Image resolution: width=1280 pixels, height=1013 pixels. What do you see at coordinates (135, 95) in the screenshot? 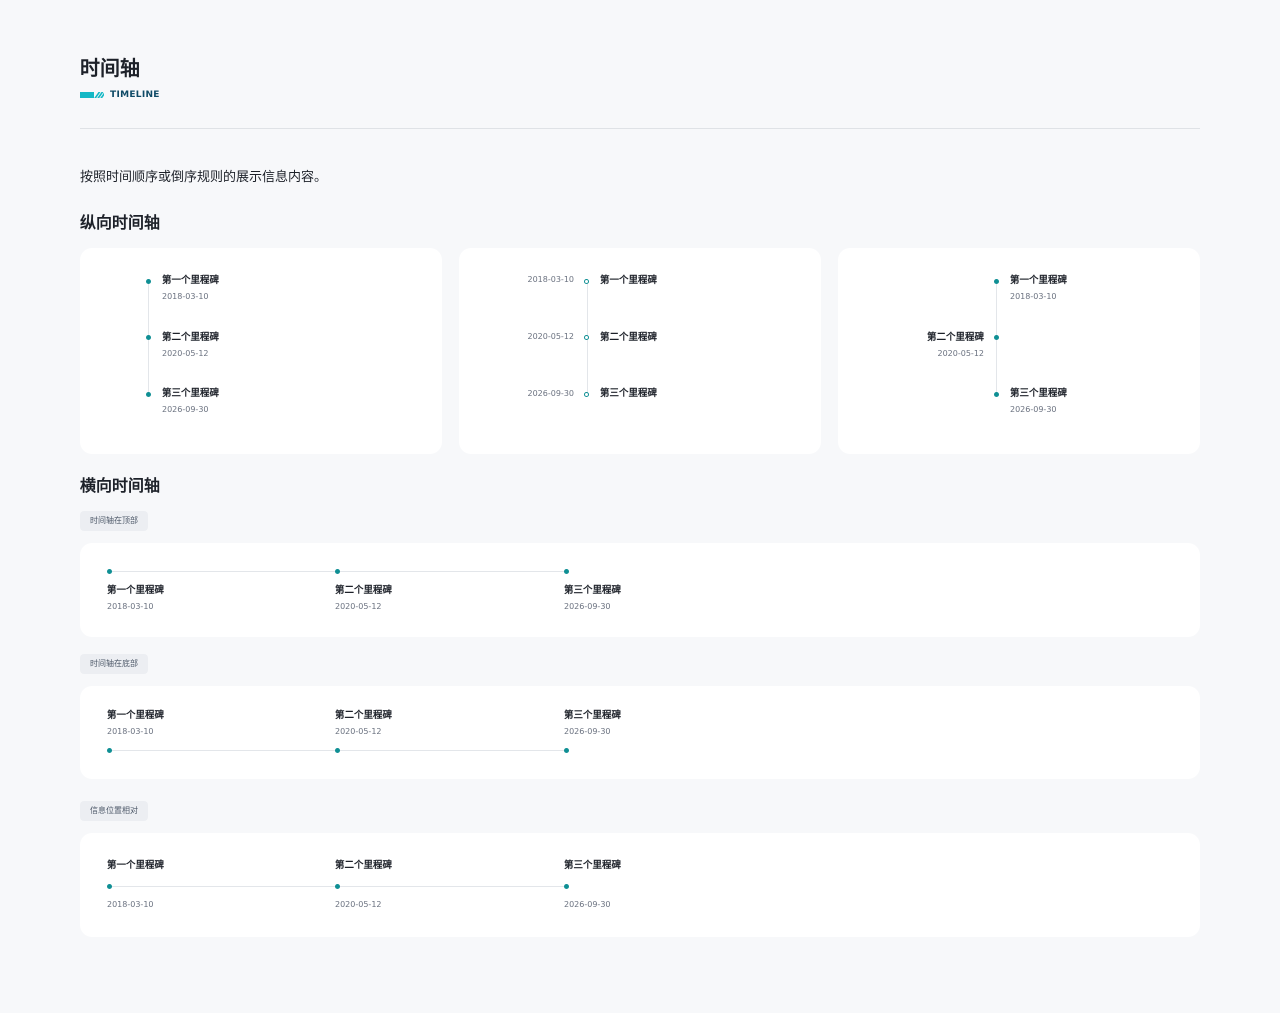
I see `page-subtitle: TIMELINE` at bounding box center [135, 95].